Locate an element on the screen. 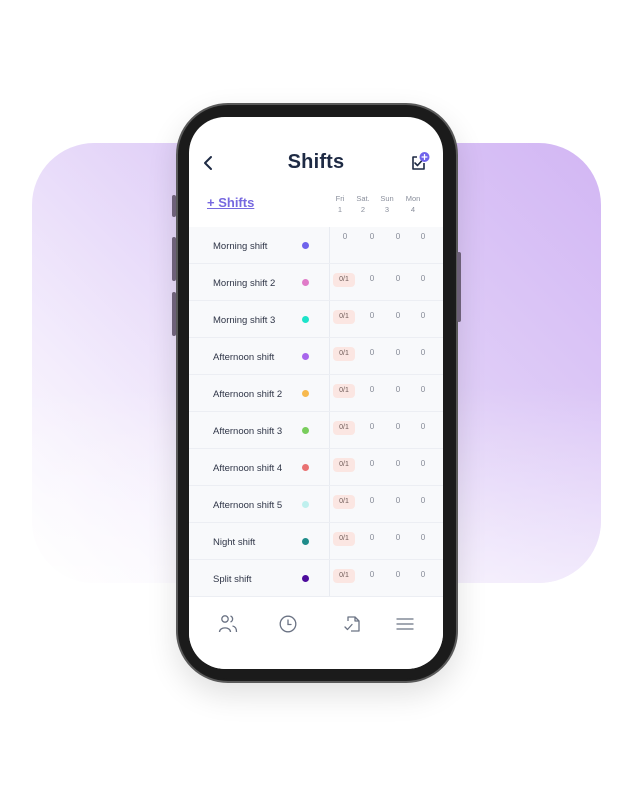 The image size is (632, 786). shift-name: Afternoon shift is located at coordinates (244, 357).